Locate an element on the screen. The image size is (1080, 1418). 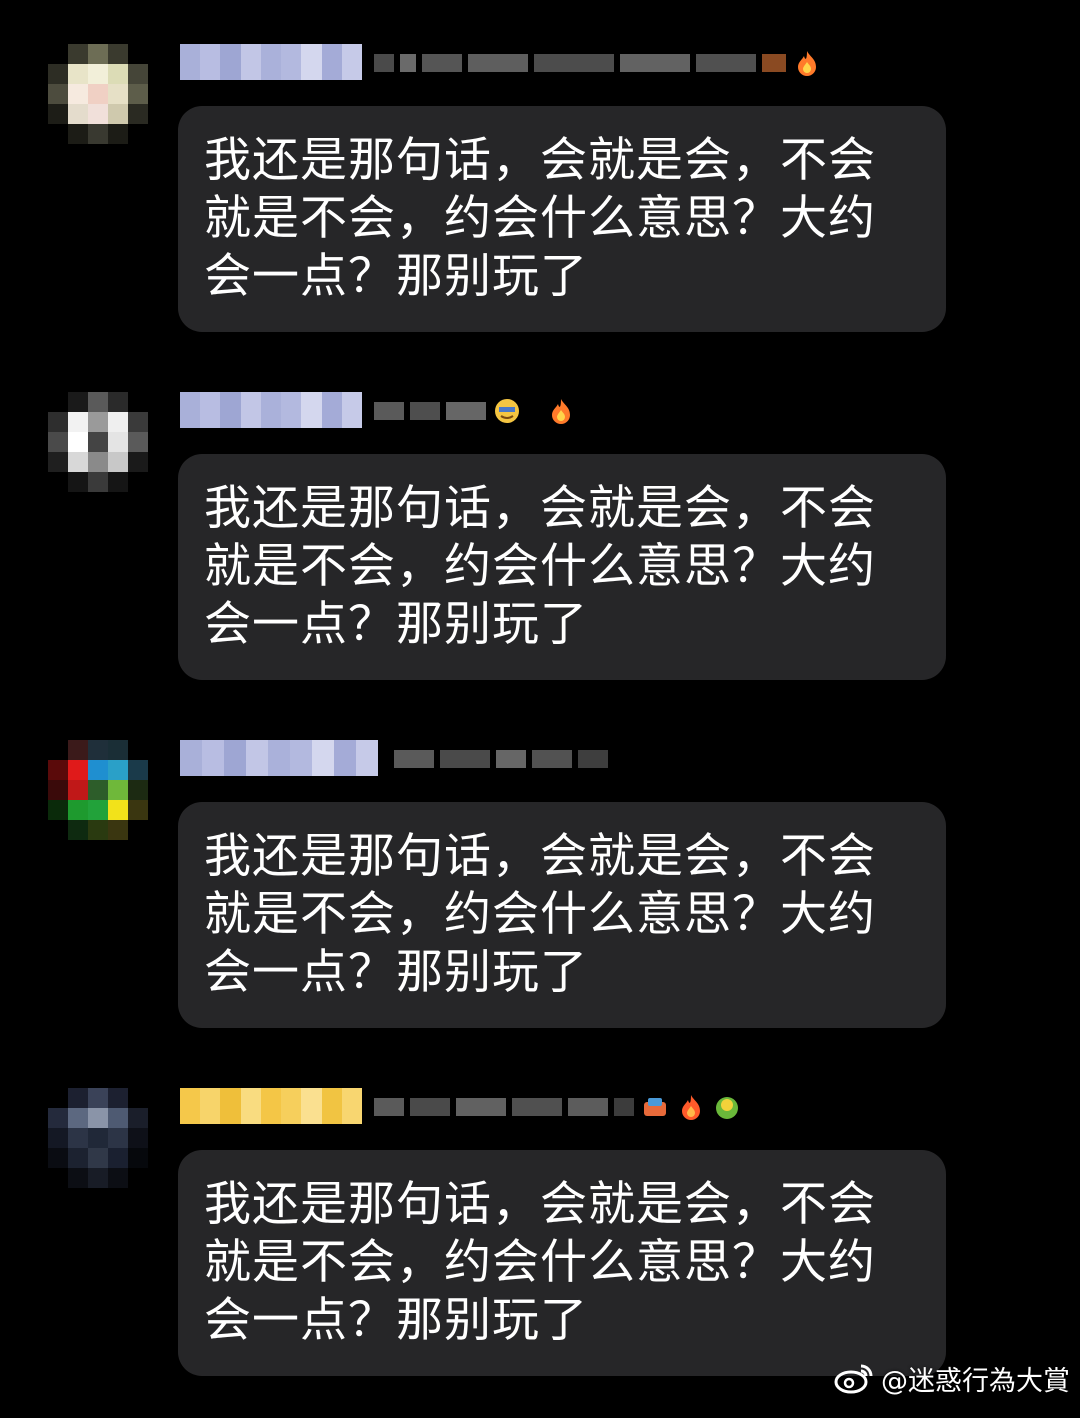
watermark: @迷惑行為大賞 is located at coordinates (951, 1378).